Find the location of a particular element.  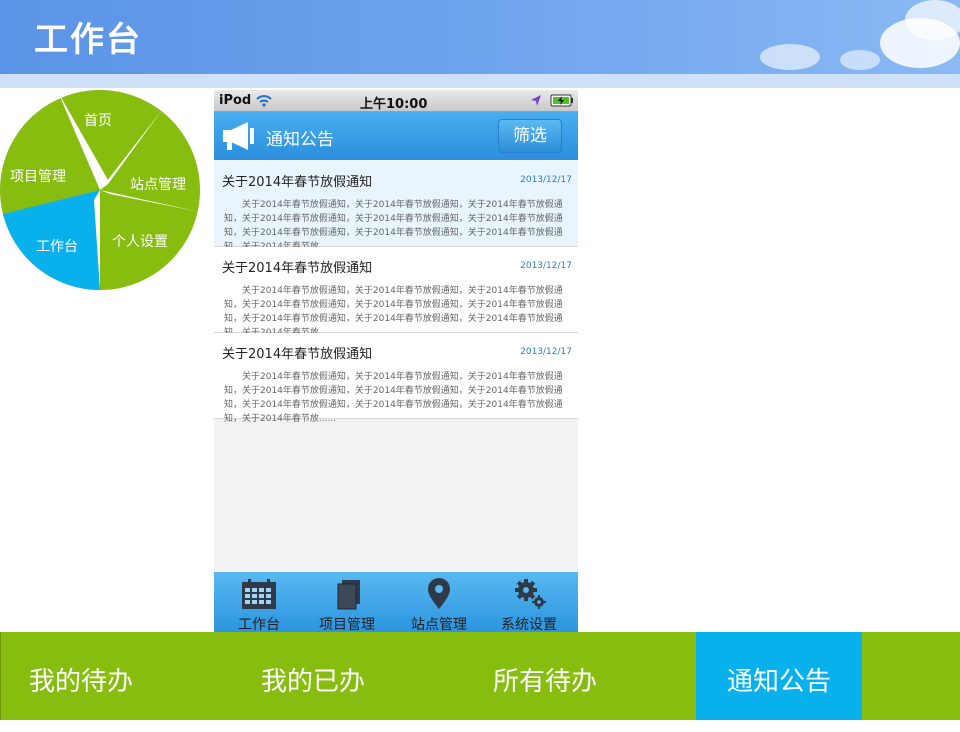

document-icon is located at coordinates (348, 595).